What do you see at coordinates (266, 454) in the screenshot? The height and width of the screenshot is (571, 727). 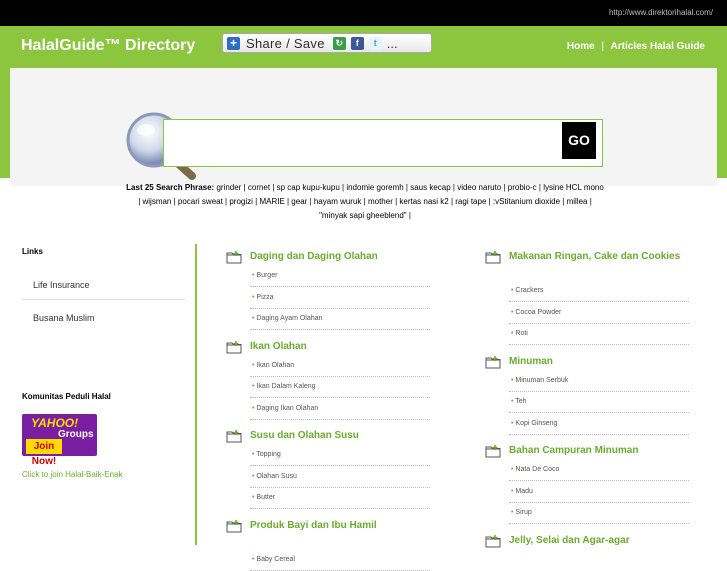 I see `category-item-link: Topping` at bounding box center [266, 454].